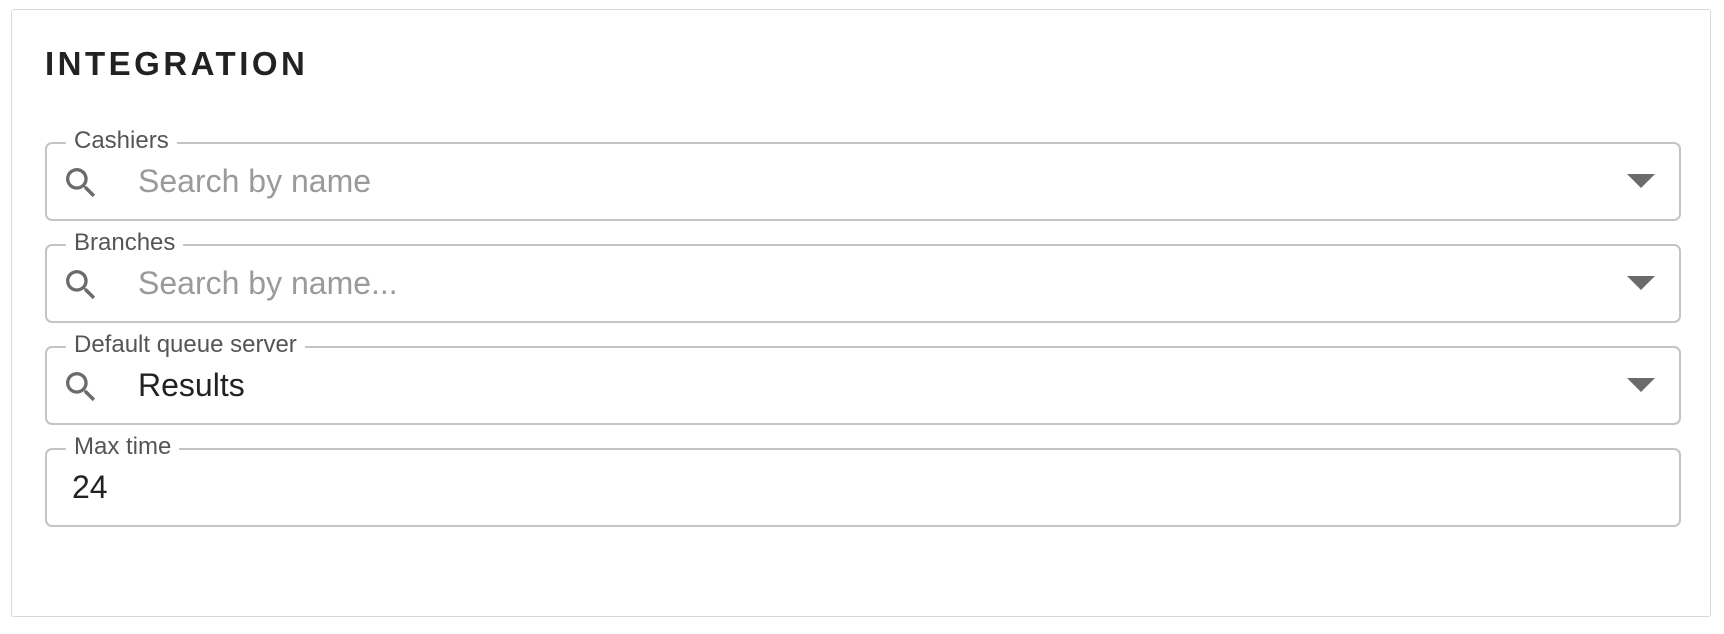  I want to click on cashiers-search-input: Search by name, so click(254, 181).